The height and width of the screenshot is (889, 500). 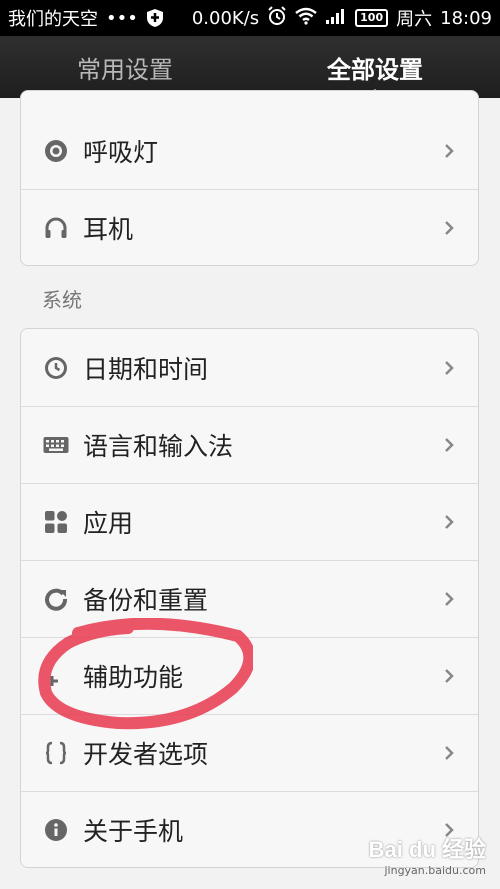 I want to click on setting-label: 关于手机, so click(x=133, y=831).